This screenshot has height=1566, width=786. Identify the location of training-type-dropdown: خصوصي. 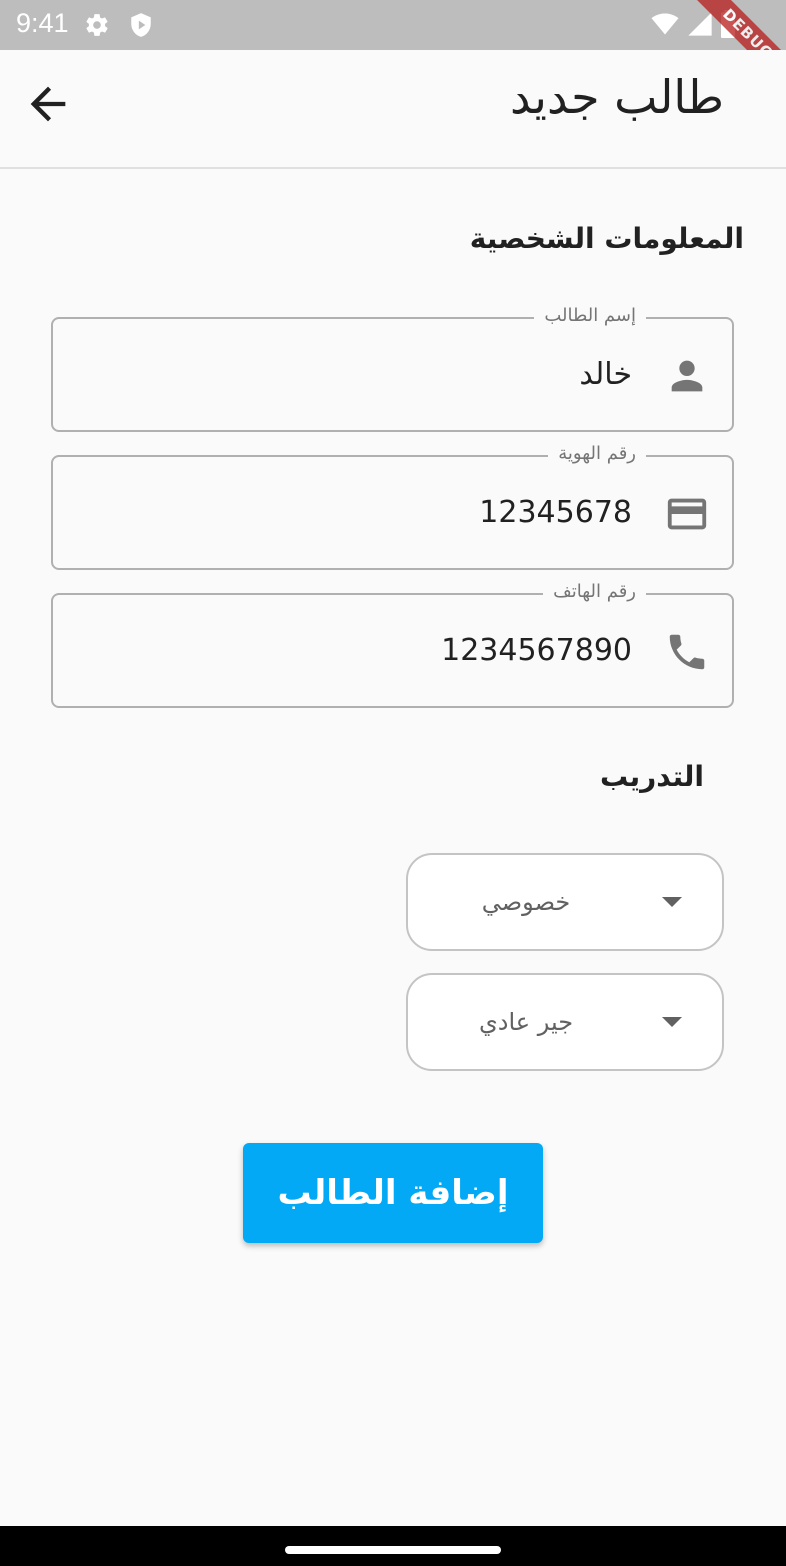
(565, 902).